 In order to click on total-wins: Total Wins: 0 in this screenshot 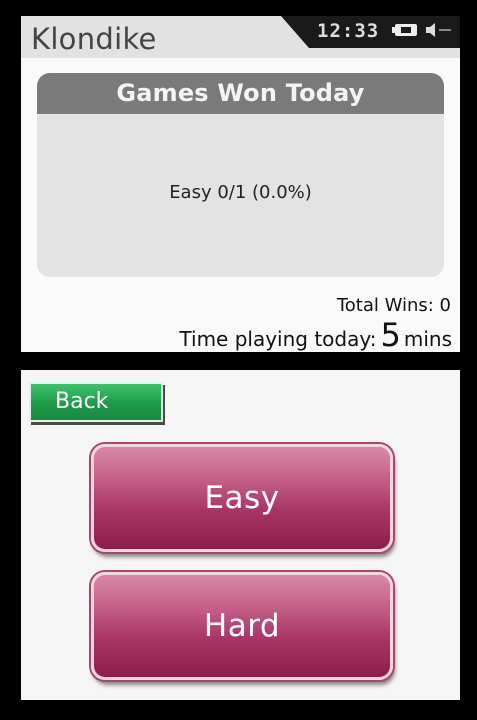, I will do `click(393, 305)`.